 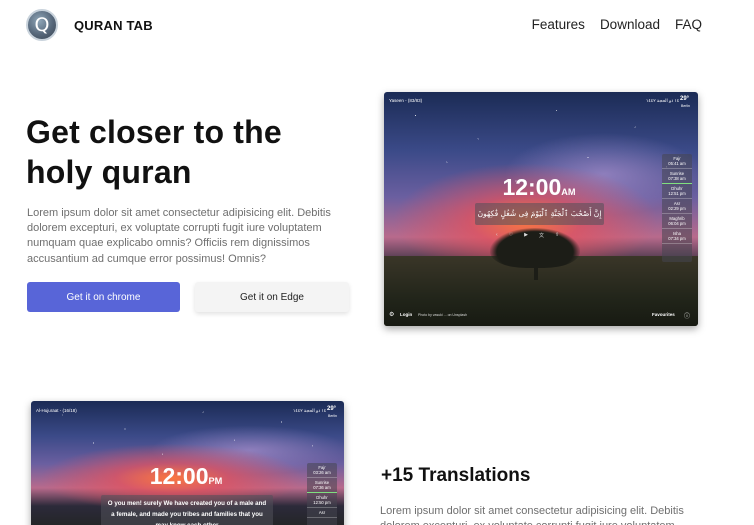 I want to click on hero-title: Get closer to the holy quran, so click(x=154, y=152).